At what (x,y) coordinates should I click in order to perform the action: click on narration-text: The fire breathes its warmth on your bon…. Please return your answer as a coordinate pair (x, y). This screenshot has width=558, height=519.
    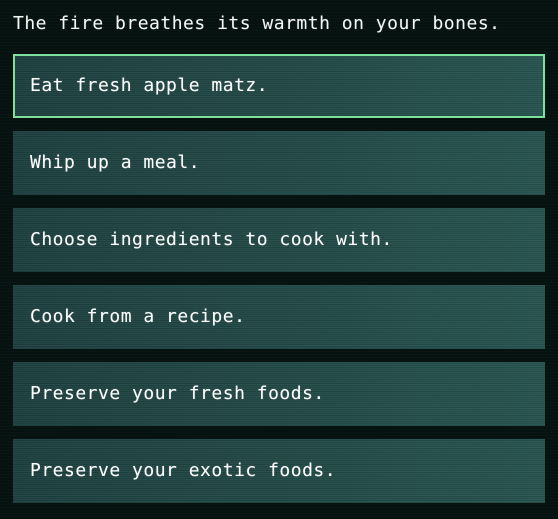
    Looking at the image, I should click on (257, 23).